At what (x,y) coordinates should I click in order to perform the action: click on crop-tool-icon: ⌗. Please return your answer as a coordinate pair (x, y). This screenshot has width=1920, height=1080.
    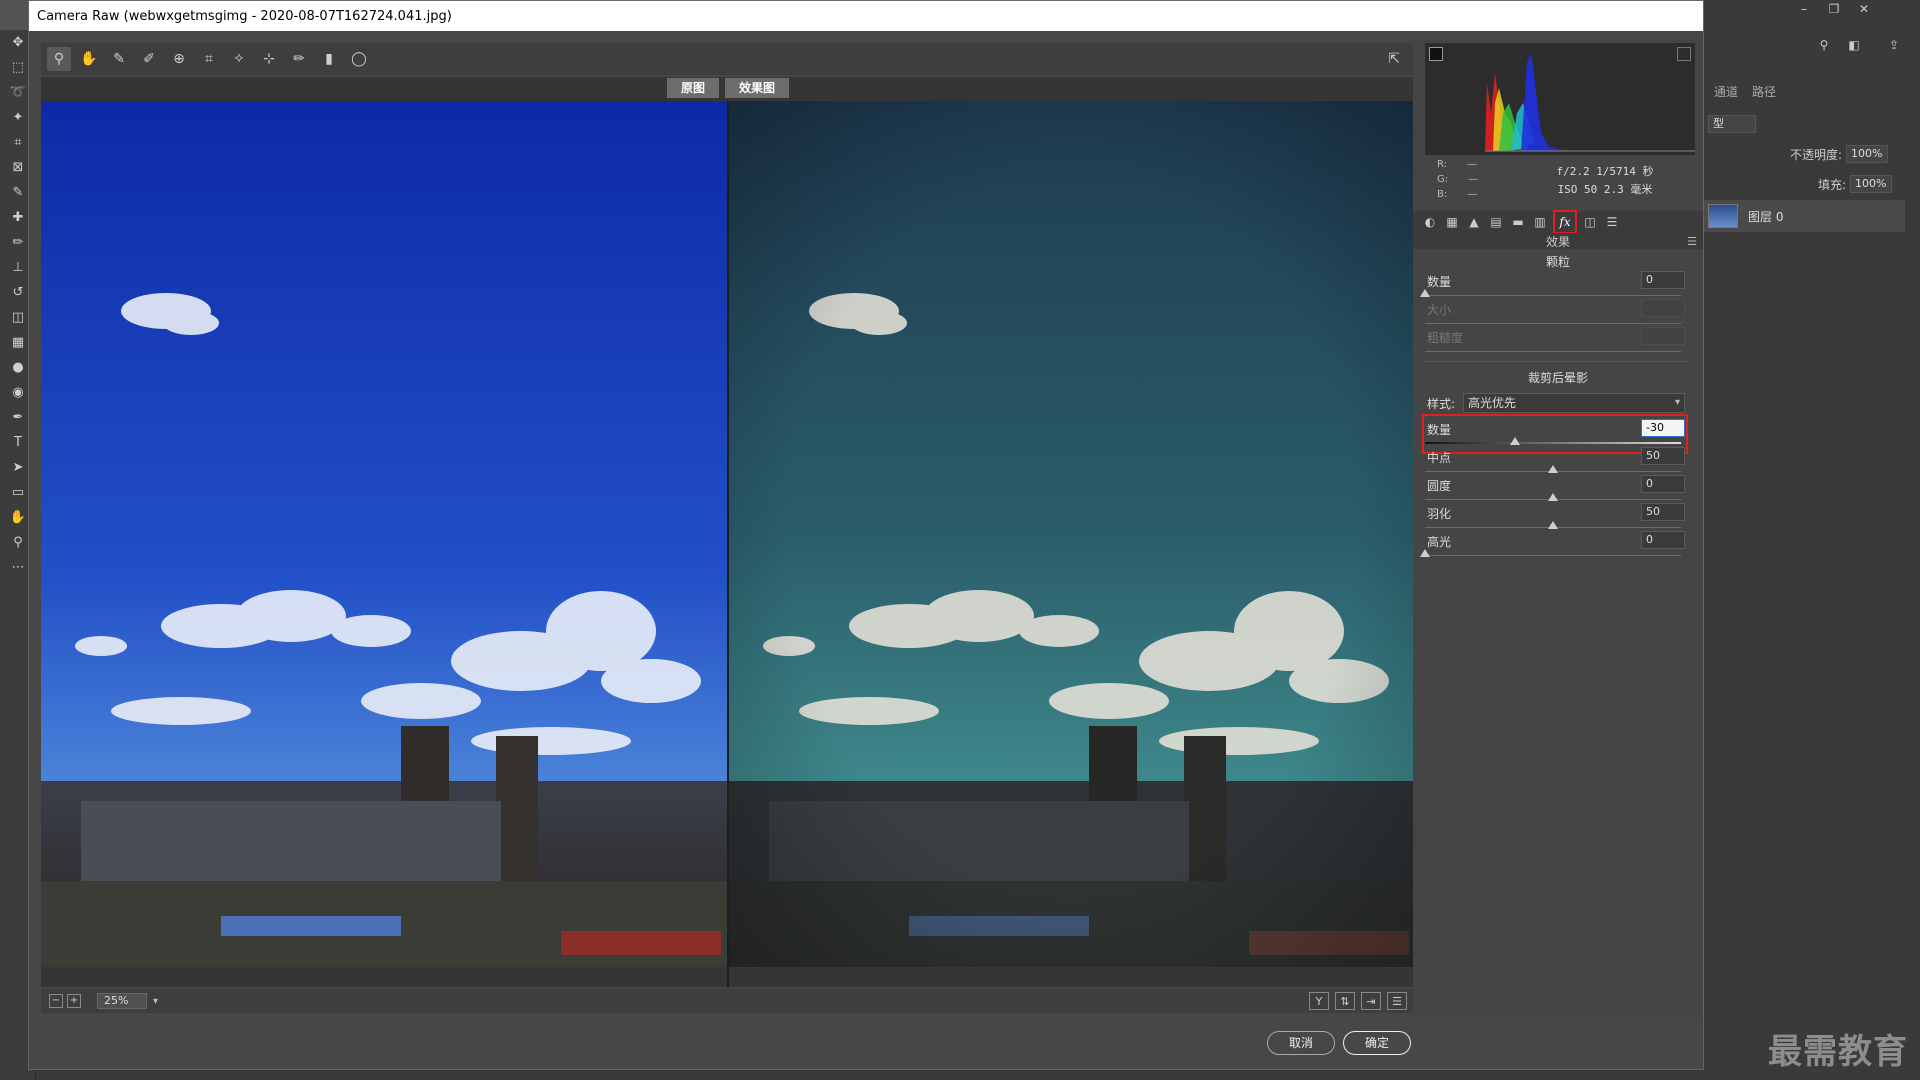
    Looking at the image, I should click on (209, 59).